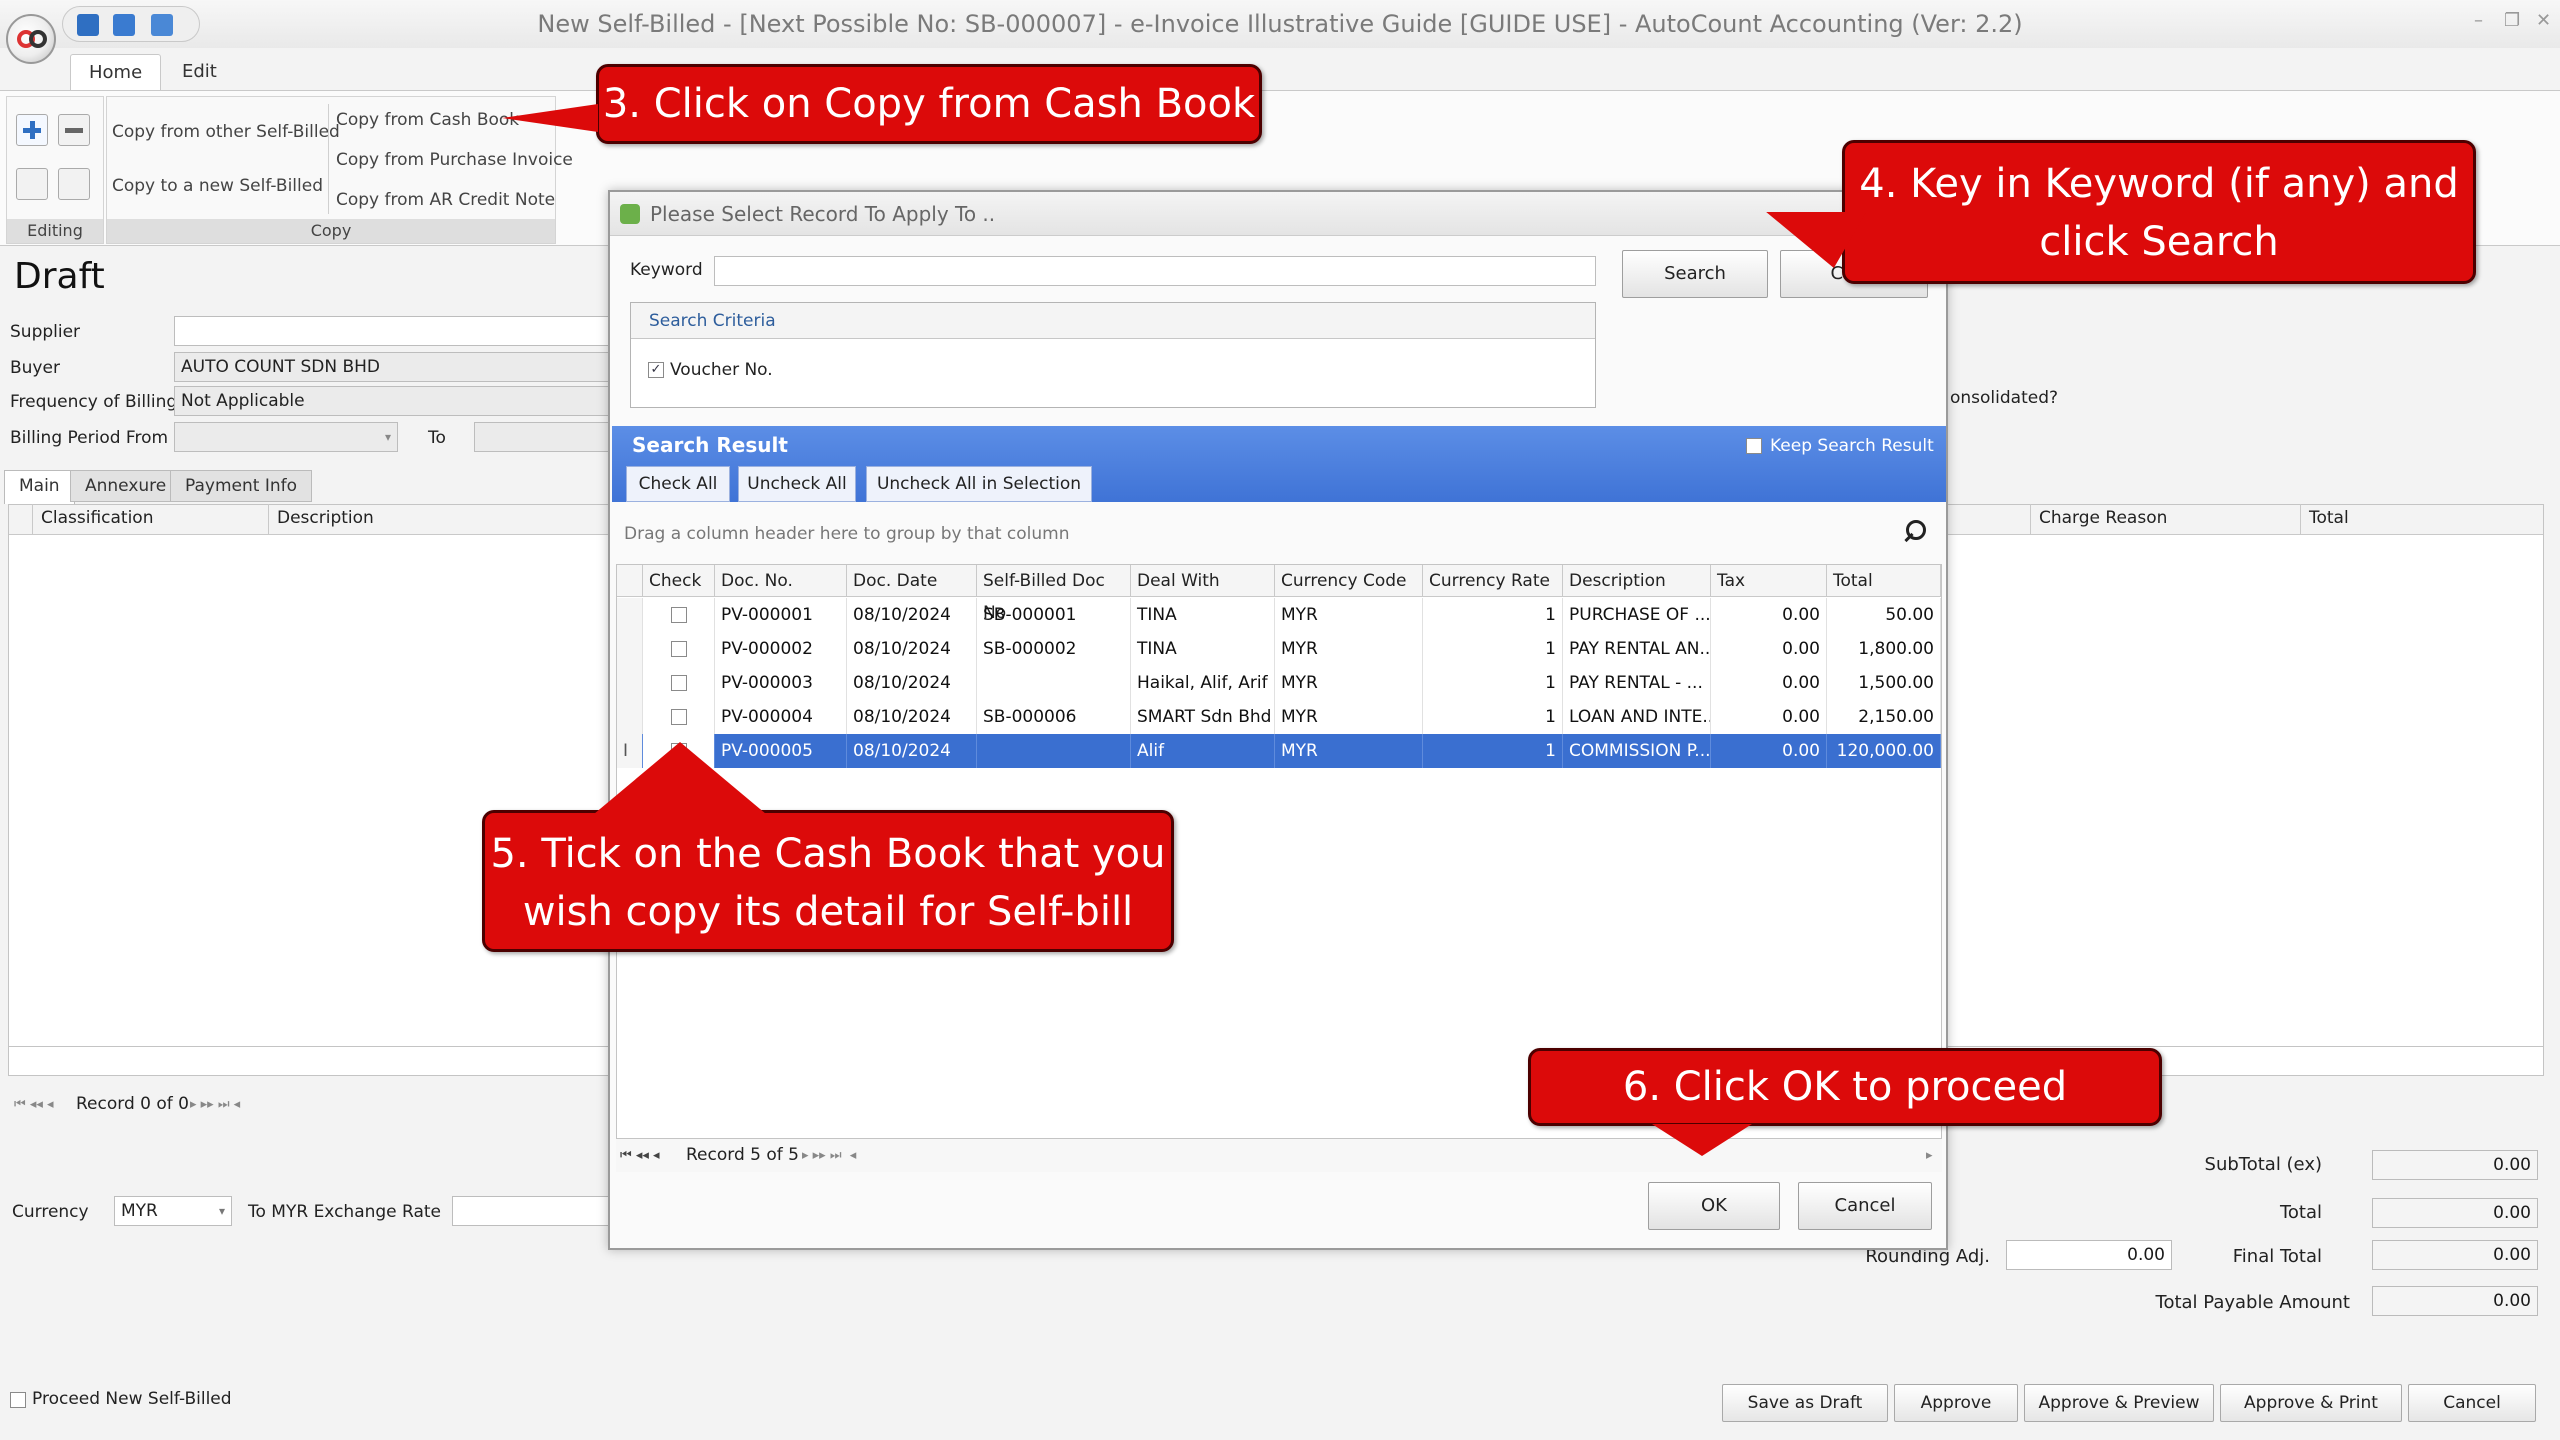  I want to click on callout-step-5-line-1: 5. Tick on the Cash Book that you, so click(828, 854).